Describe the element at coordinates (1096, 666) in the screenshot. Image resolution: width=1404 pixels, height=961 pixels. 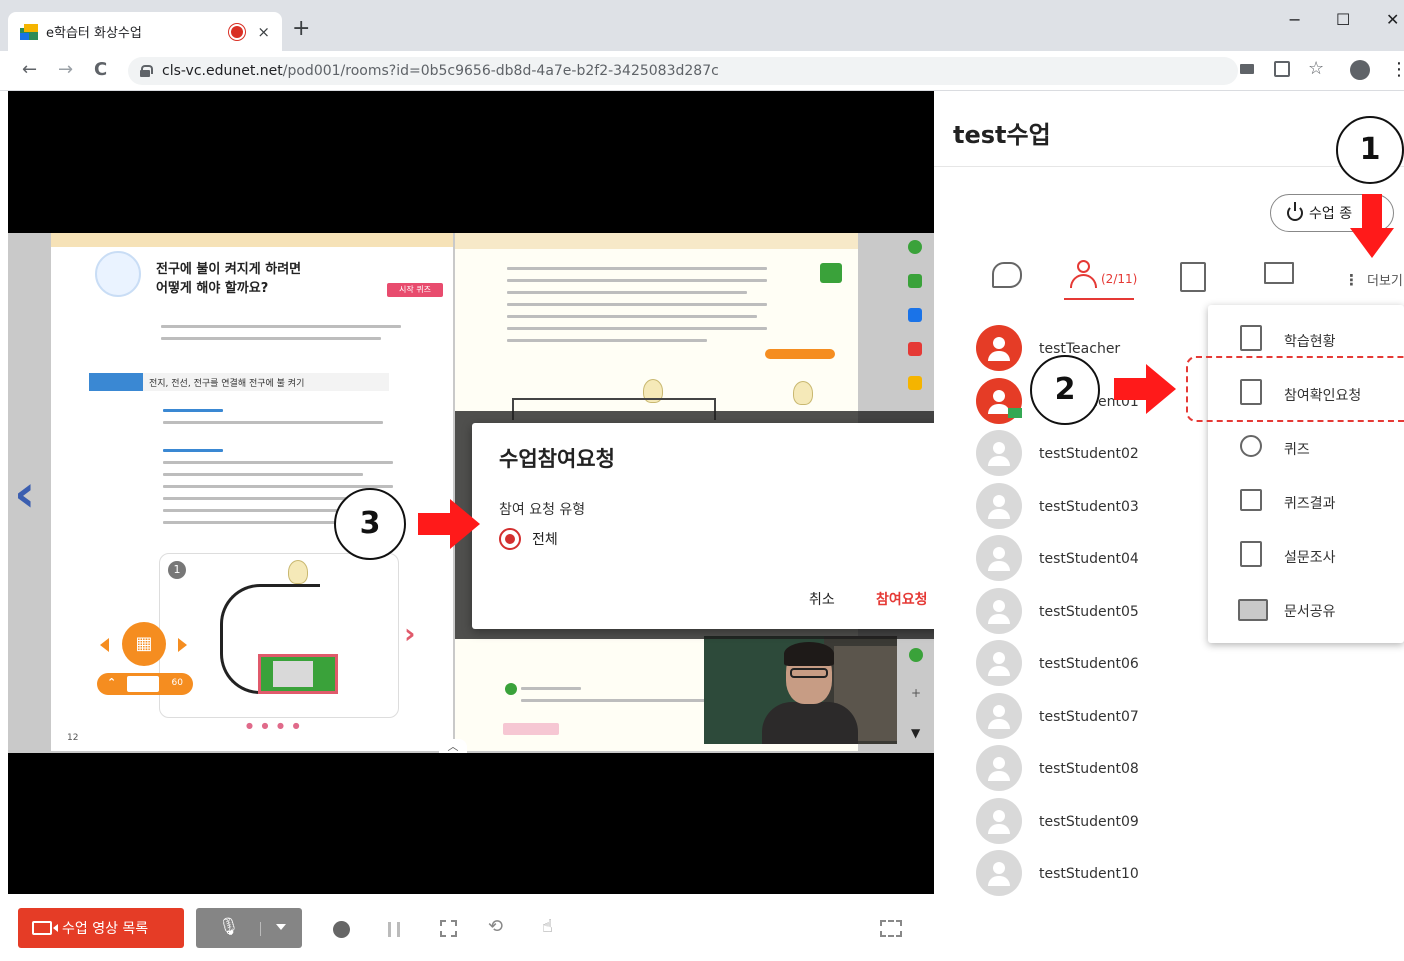
I see `participant-item: testStudent06` at that location.